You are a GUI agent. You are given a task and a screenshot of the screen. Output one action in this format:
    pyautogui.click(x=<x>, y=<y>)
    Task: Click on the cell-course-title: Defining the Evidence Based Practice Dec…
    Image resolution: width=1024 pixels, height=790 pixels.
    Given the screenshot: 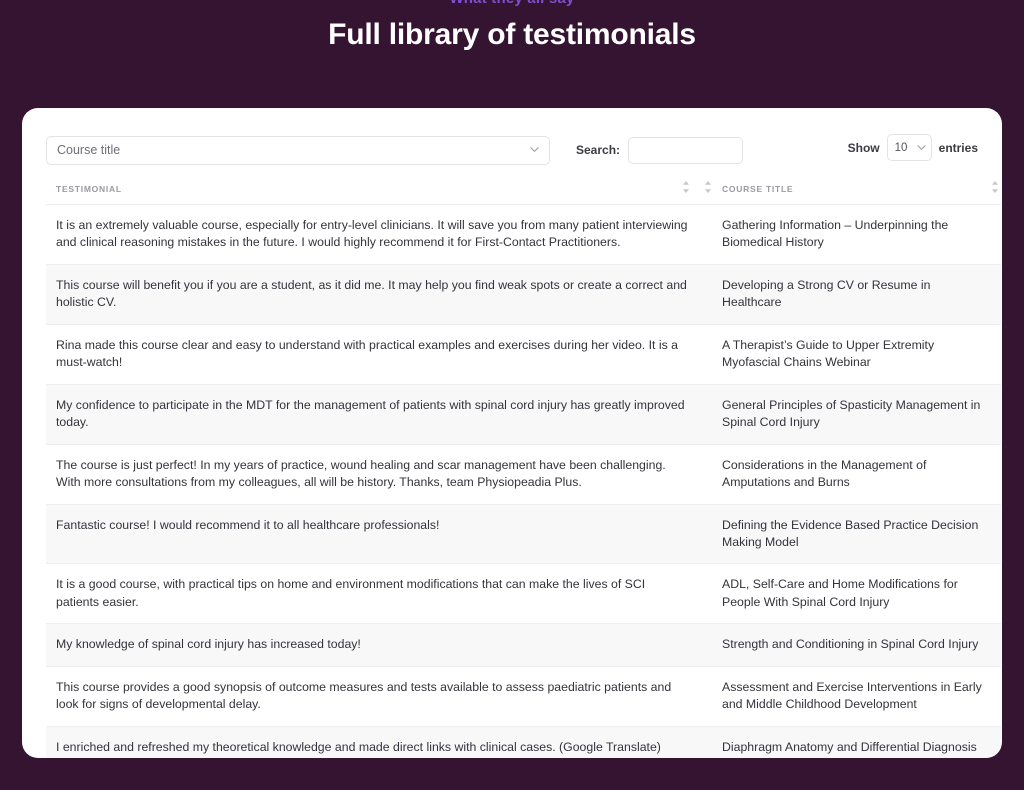 What is the action you would take?
    pyautogui.click(x=851, y=534)
    